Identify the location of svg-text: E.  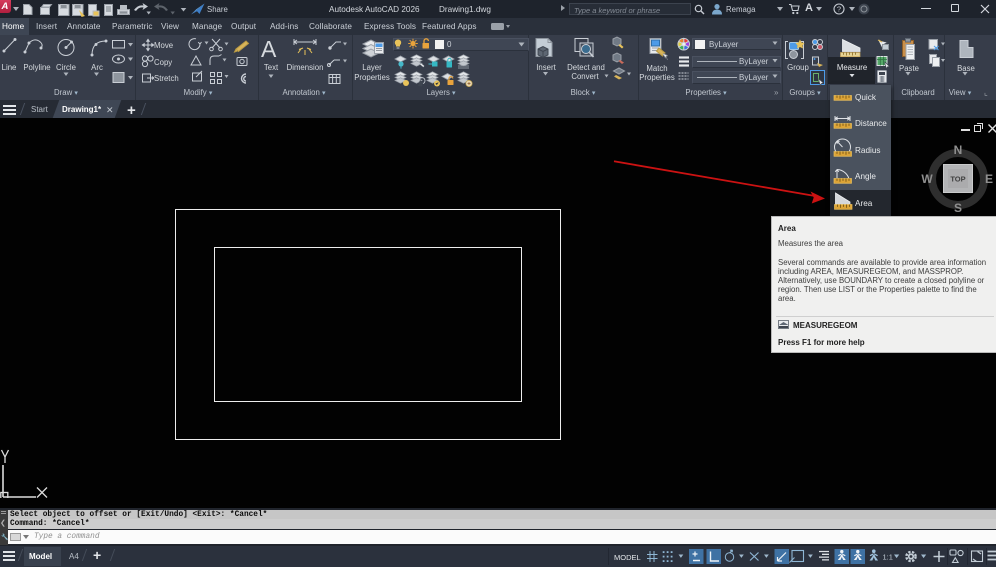
(989, 179).